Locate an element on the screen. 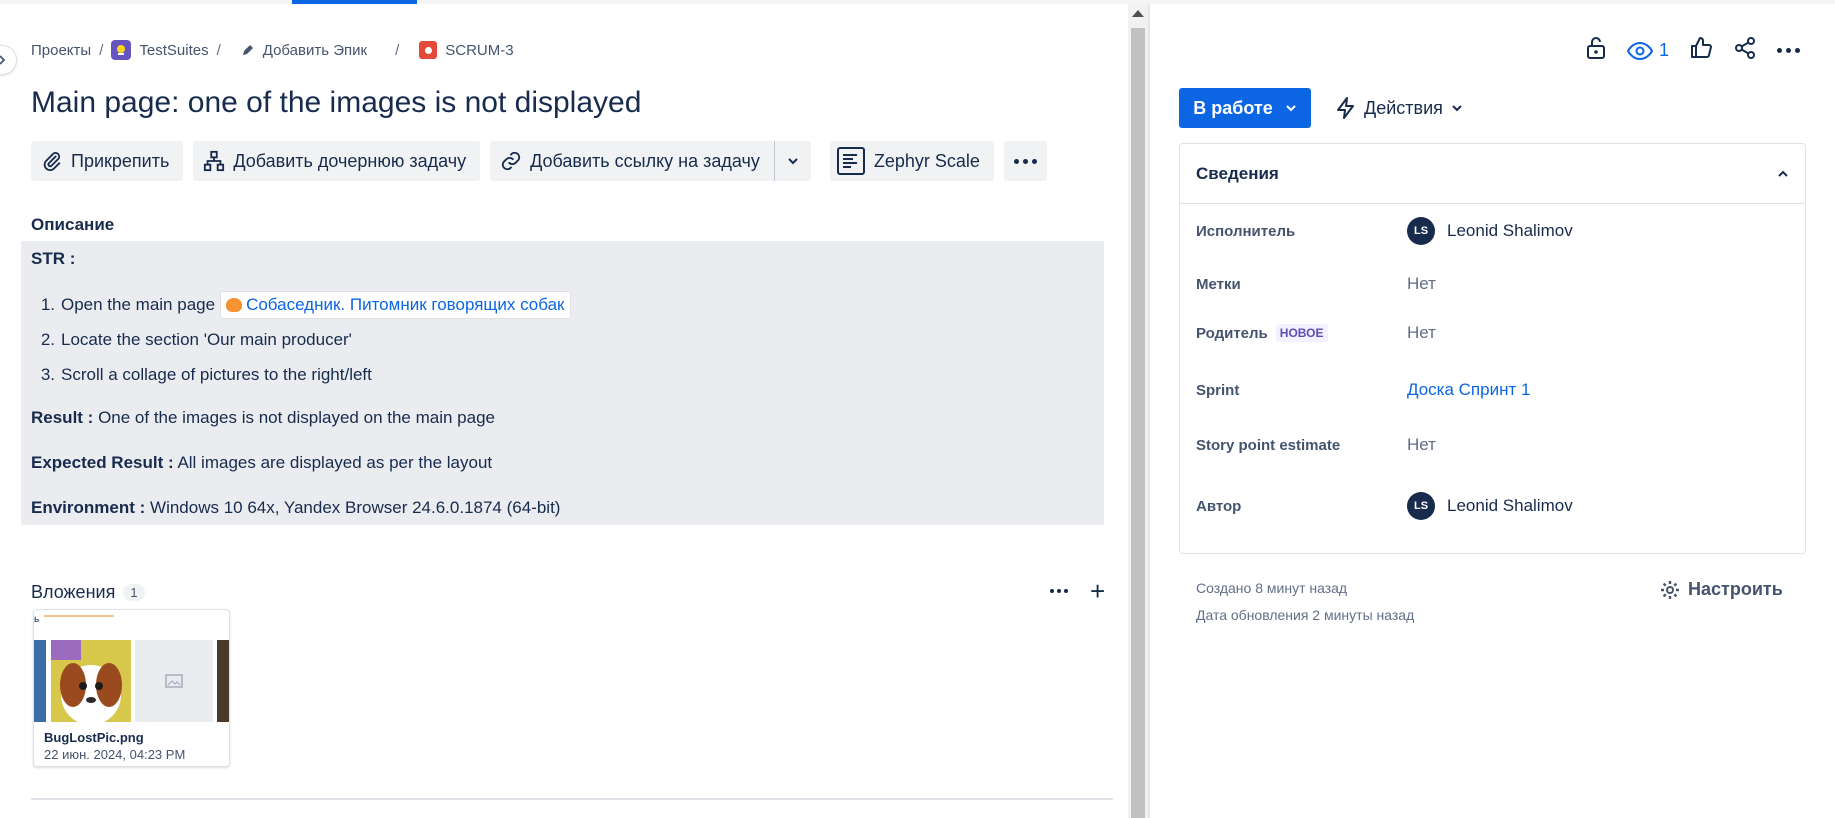 This screenshot has width=1835, height=818. field-sprint: Sprint Доска Спринт 1 is located at coordinates (1493, 390).